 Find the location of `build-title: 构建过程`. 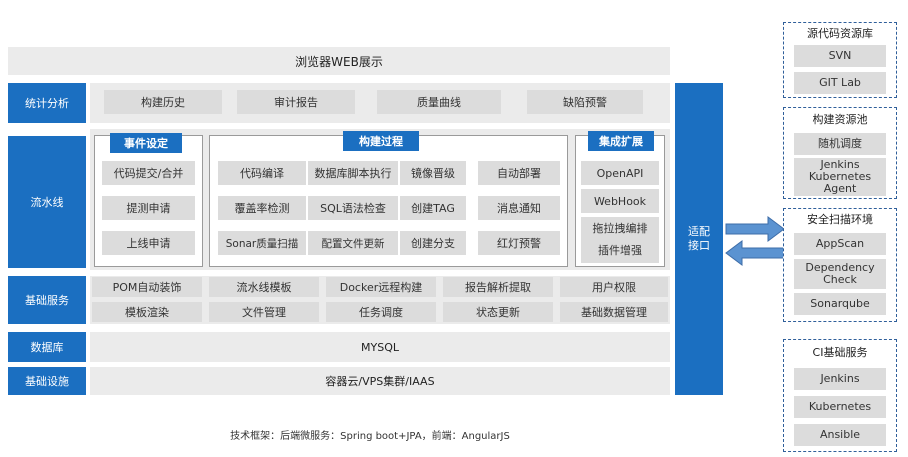

build-title: 构建过程 is located at coordinates (381, 141).